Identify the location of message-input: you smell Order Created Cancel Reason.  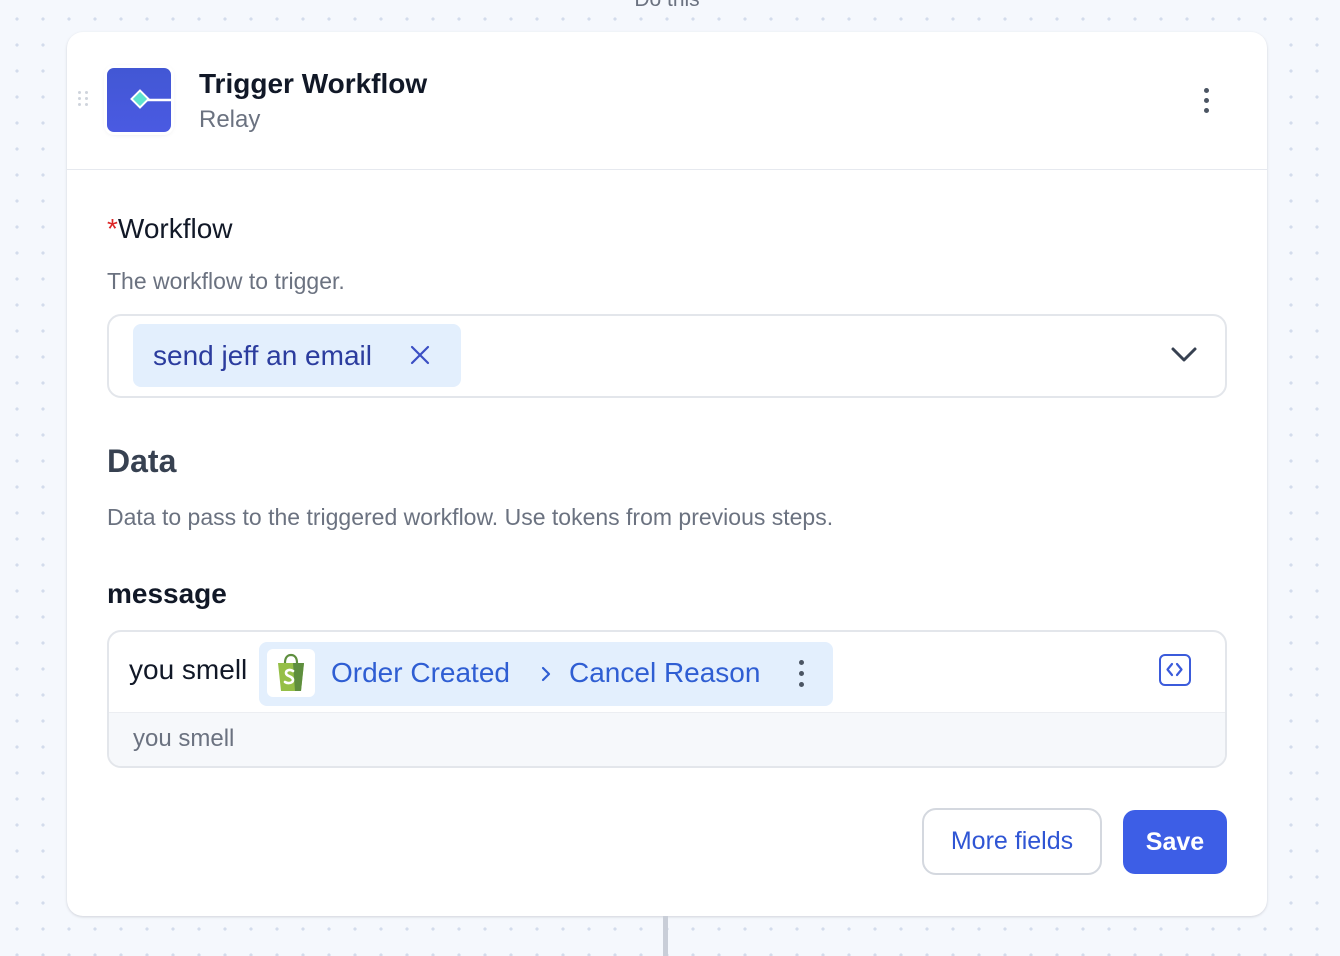
(667, 672).